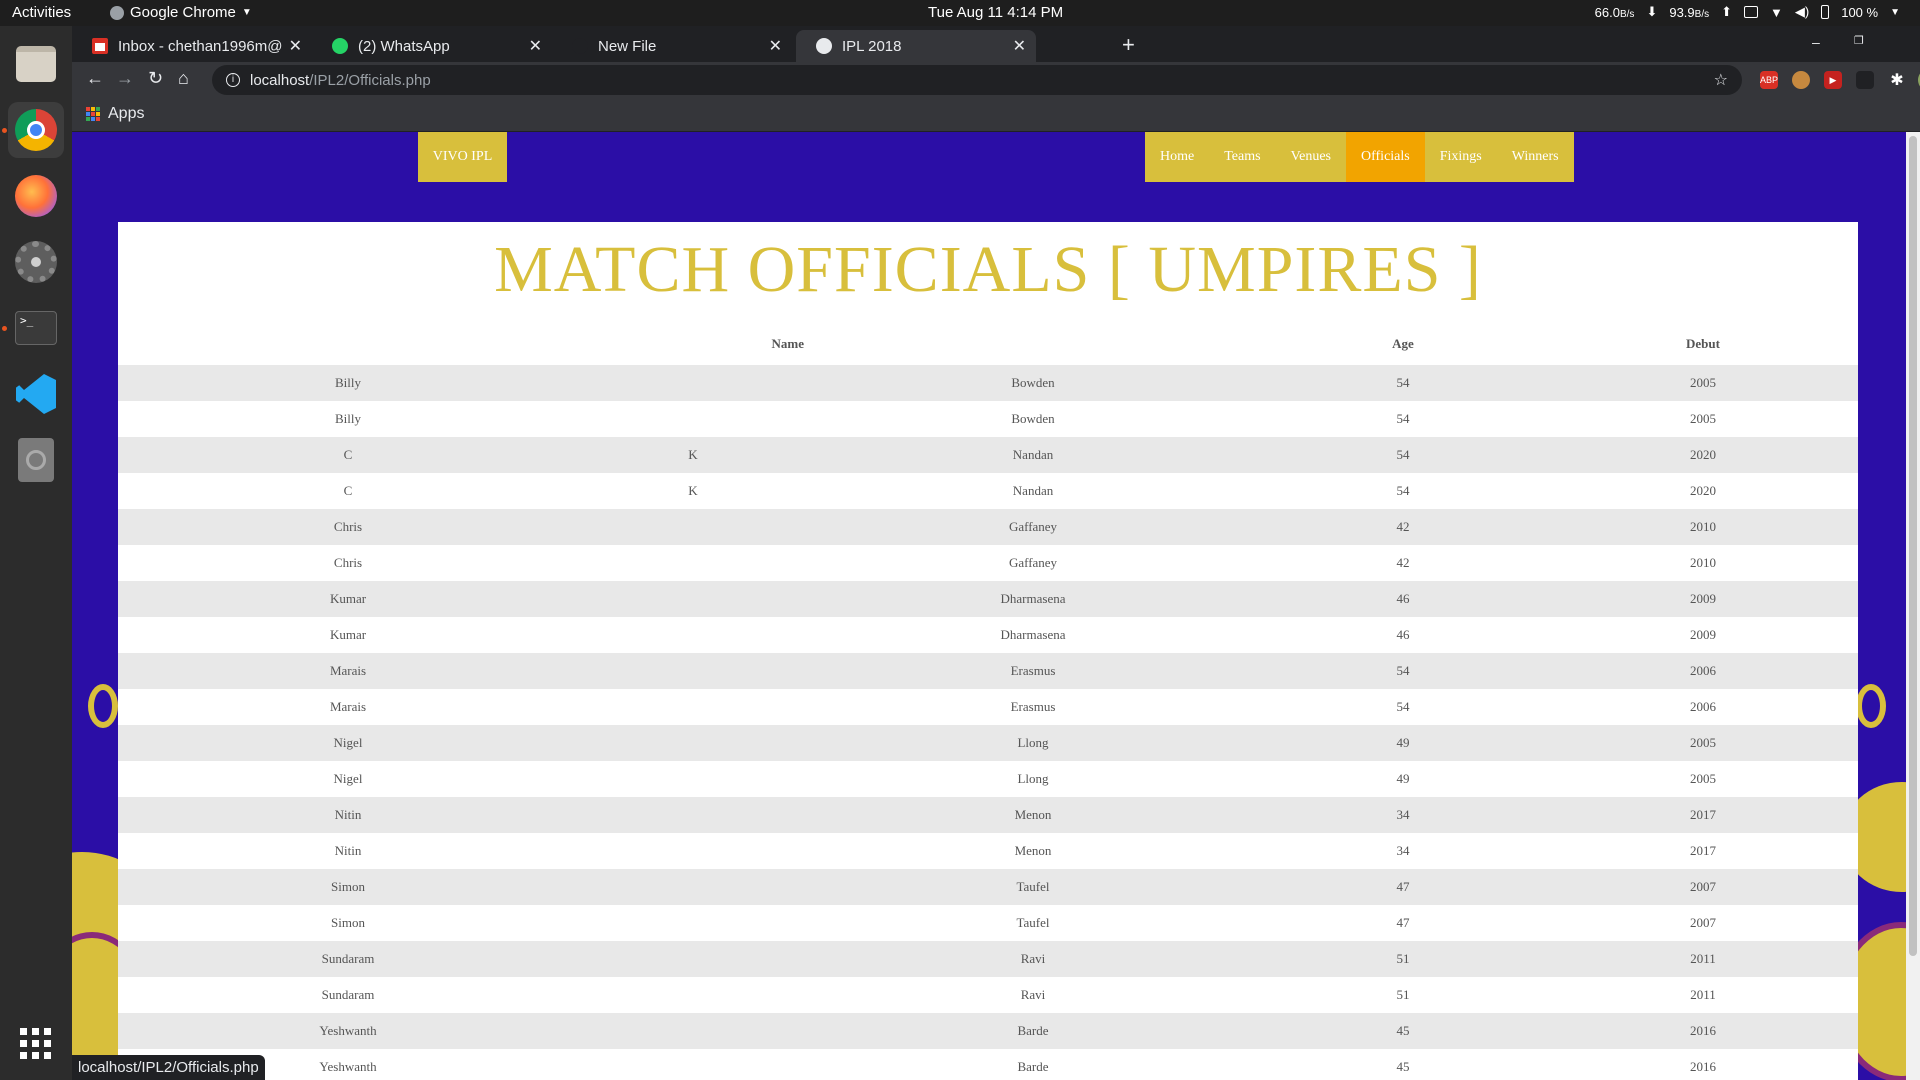 The width and height of the screenshot is (1920, 1080). I want to click on tab-whatsapp: (2) WhatsApp ✕, so click(432, 46).